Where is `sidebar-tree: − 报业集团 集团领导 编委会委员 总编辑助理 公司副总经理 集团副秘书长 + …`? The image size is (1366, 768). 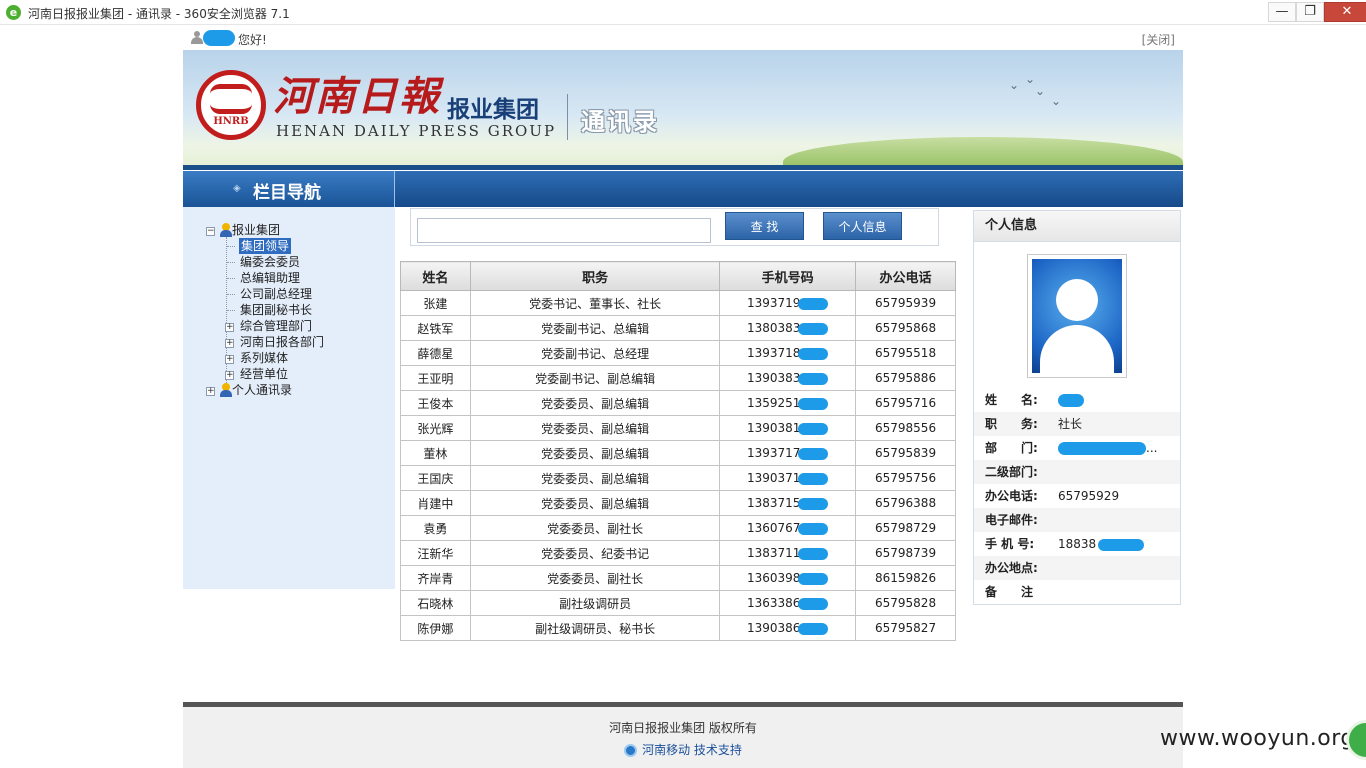
sidebar-tree: − 报业集团 集团领导 编委会委员 总编辑助理 公司副总经理 集团副秘书长 + … is located at coordinates (289, 398).